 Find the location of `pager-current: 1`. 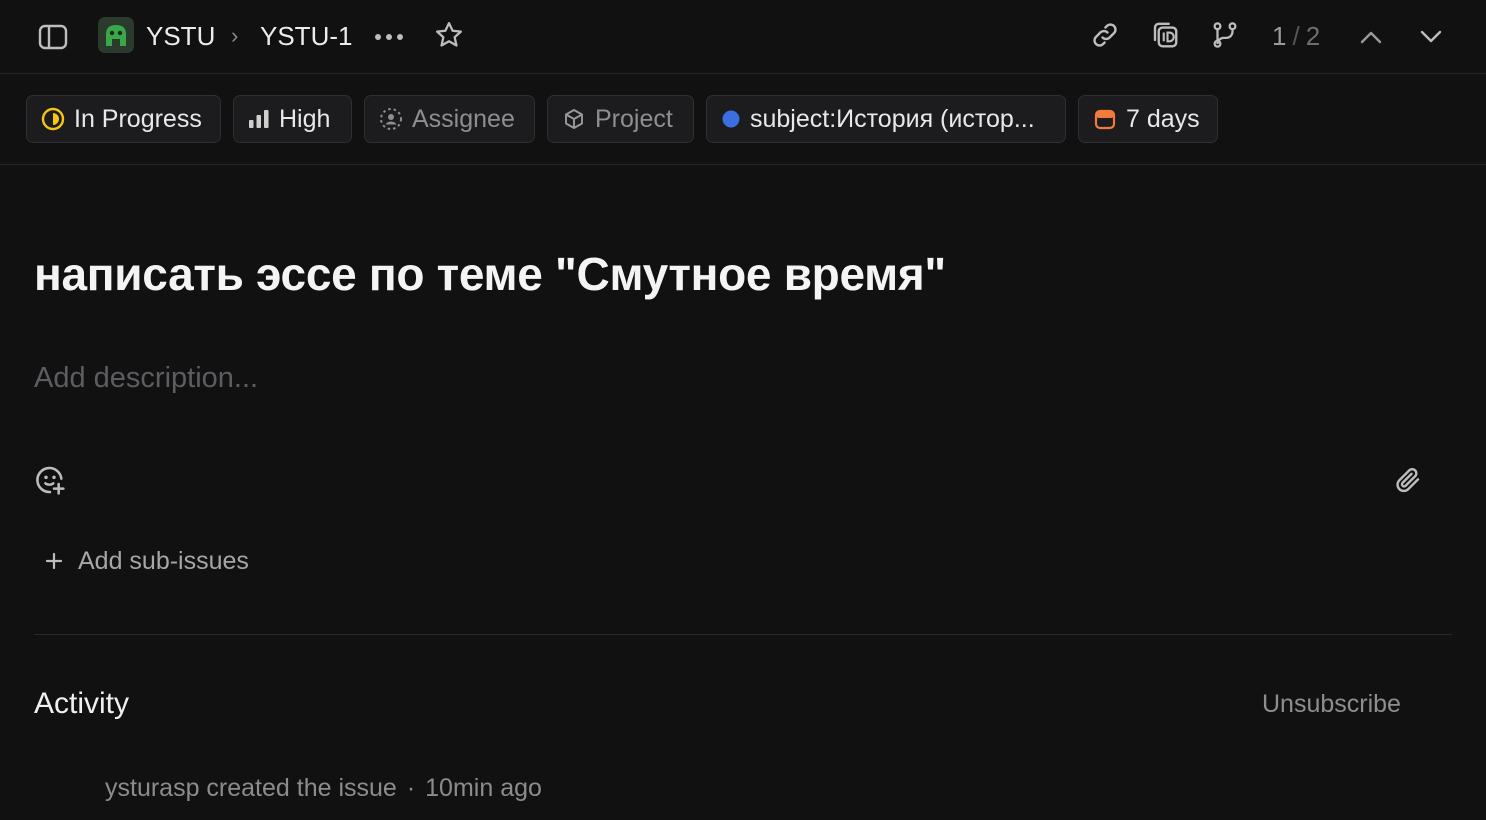

pager-current: 1 is located at coordinates (1279, 36).